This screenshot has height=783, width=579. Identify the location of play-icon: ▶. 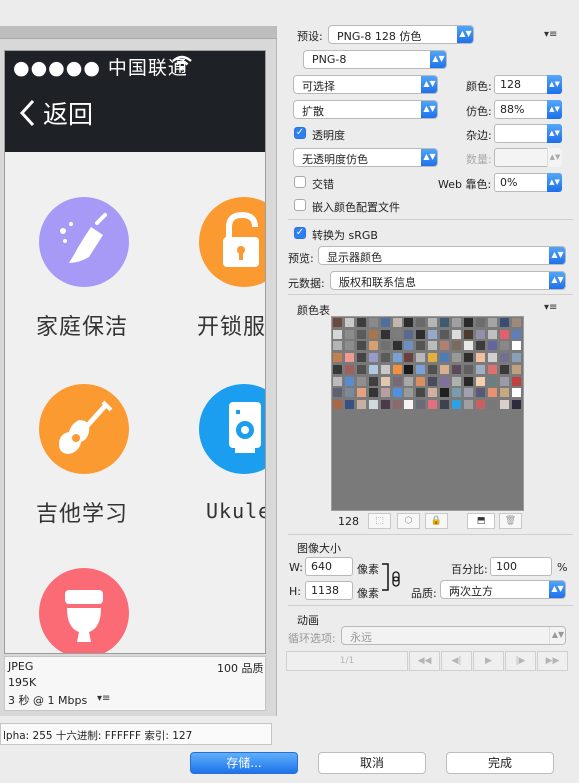
(488, 661).